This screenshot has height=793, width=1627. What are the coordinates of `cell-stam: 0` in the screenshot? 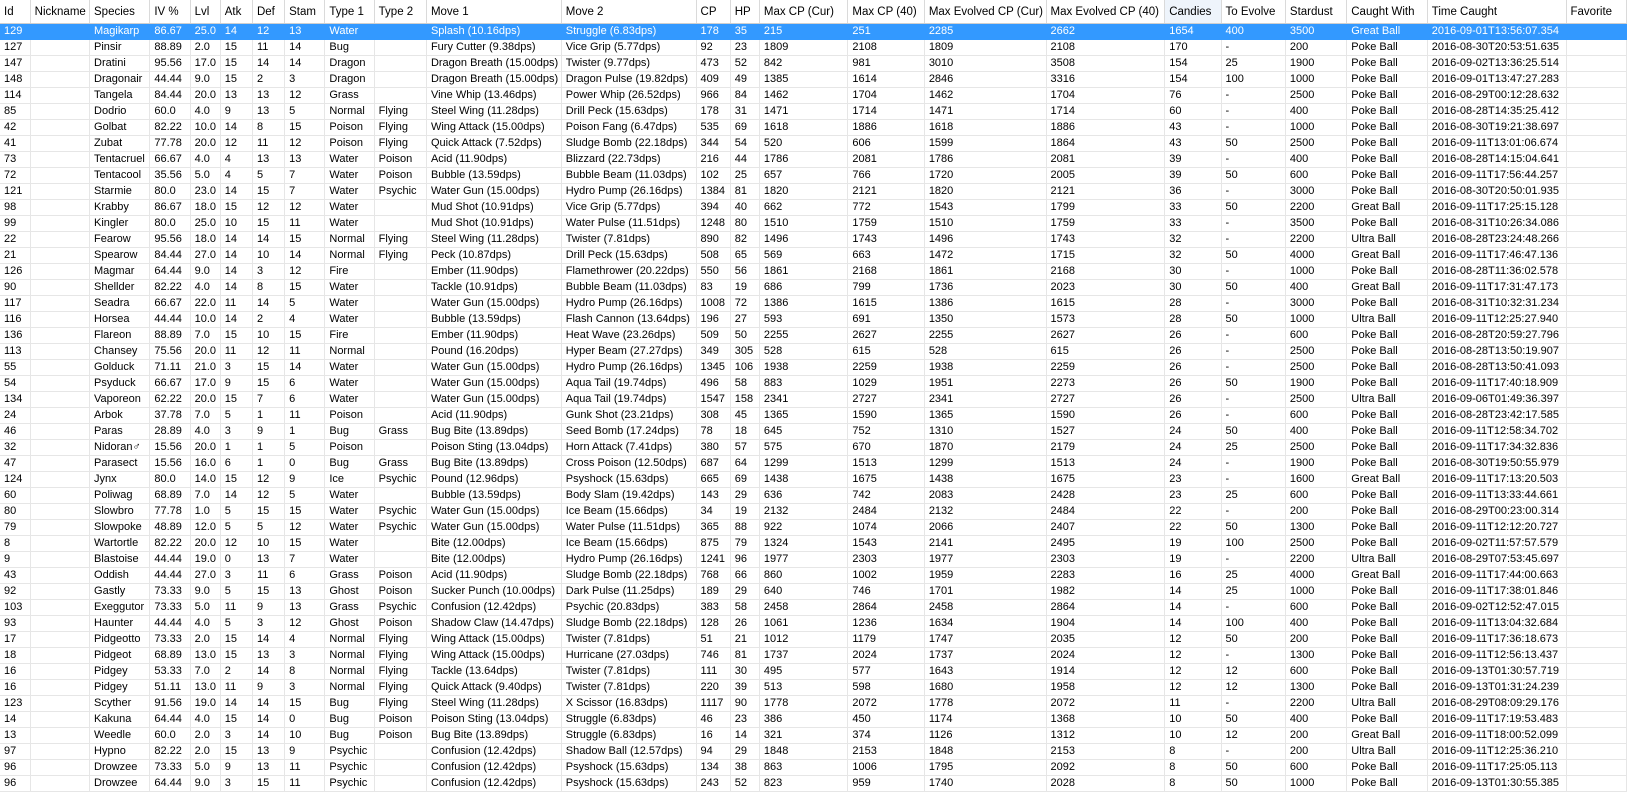 It's located at (305, 463).